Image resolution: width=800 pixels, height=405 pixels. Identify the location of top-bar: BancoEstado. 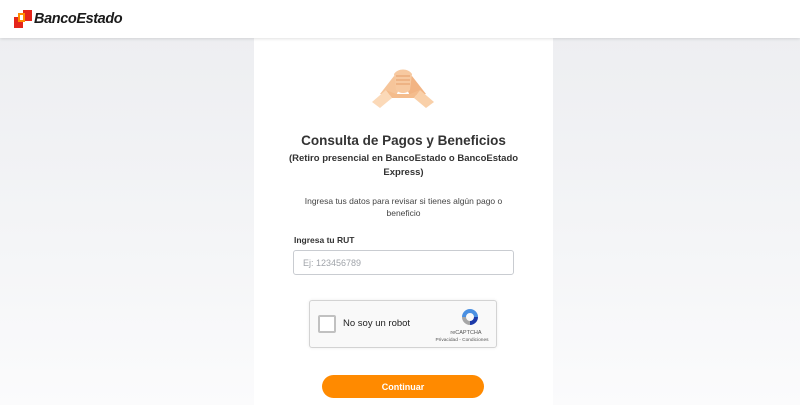
(400, 19).